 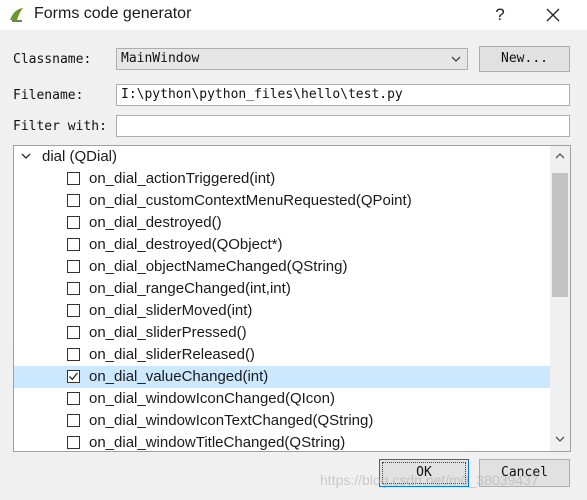 What do you see at coordinates (179, 376) in the screenshot?
I see `tree-row-label: on_dial_valueChanged(int)` at bounding box center [179, 376].